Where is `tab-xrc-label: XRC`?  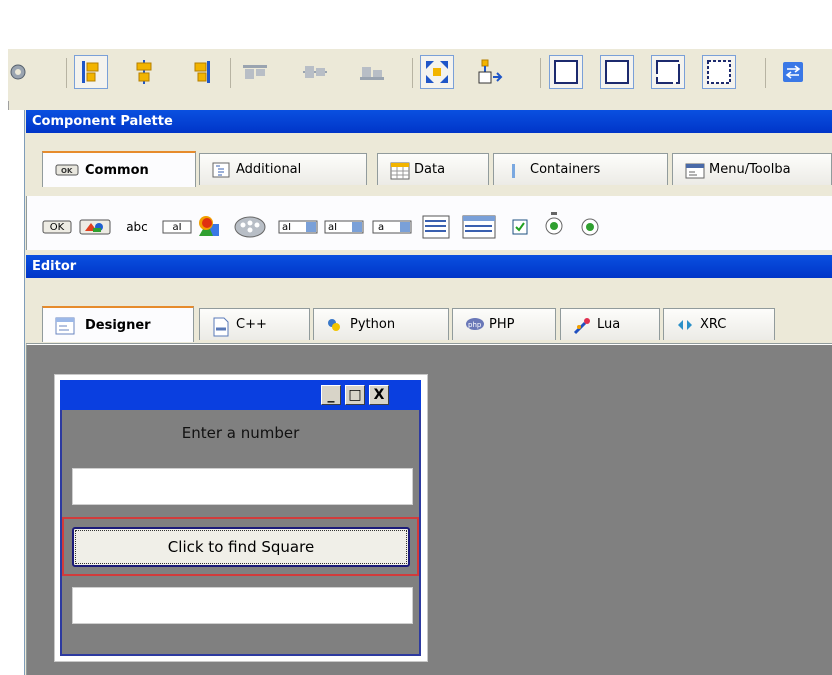 tab-xrc-label: XRC is located at coordinates (713, 324).